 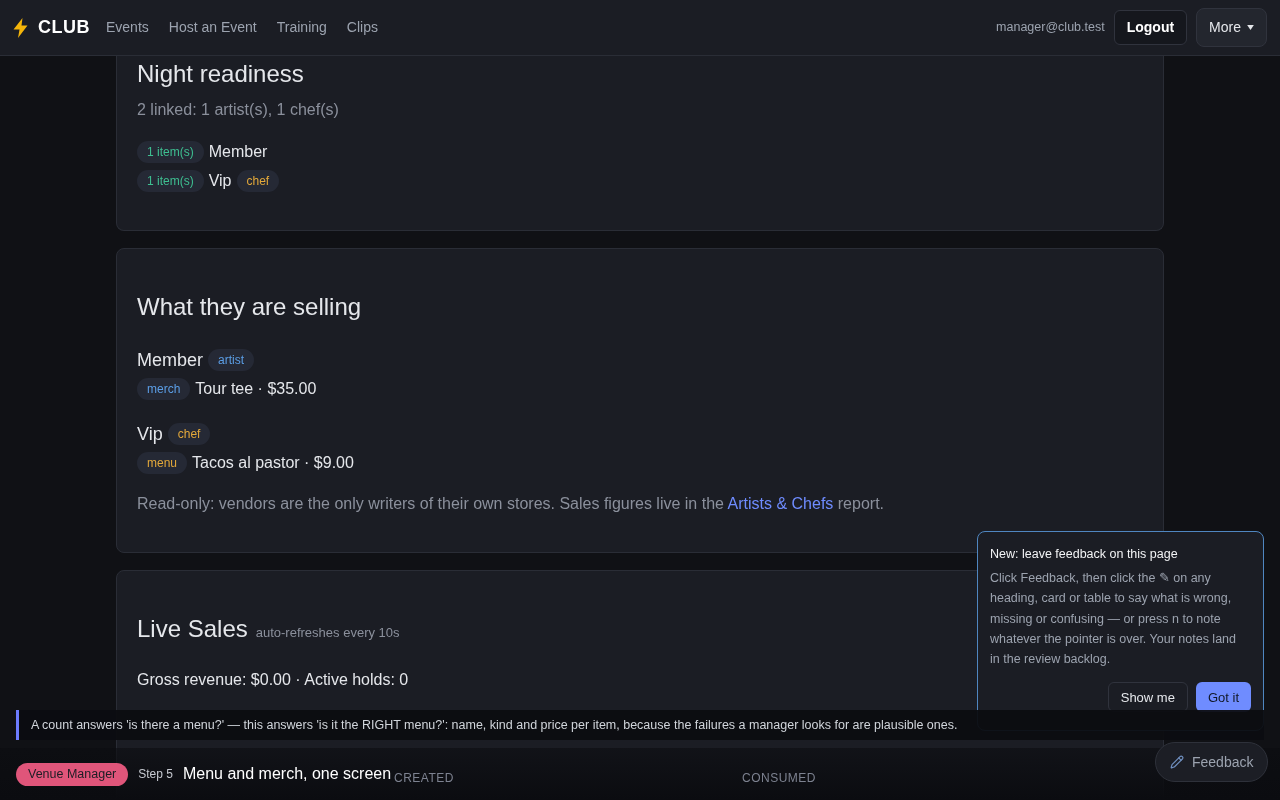 I want to click on step-title: Menu and merch, one screen, so click(x=287, y=774).